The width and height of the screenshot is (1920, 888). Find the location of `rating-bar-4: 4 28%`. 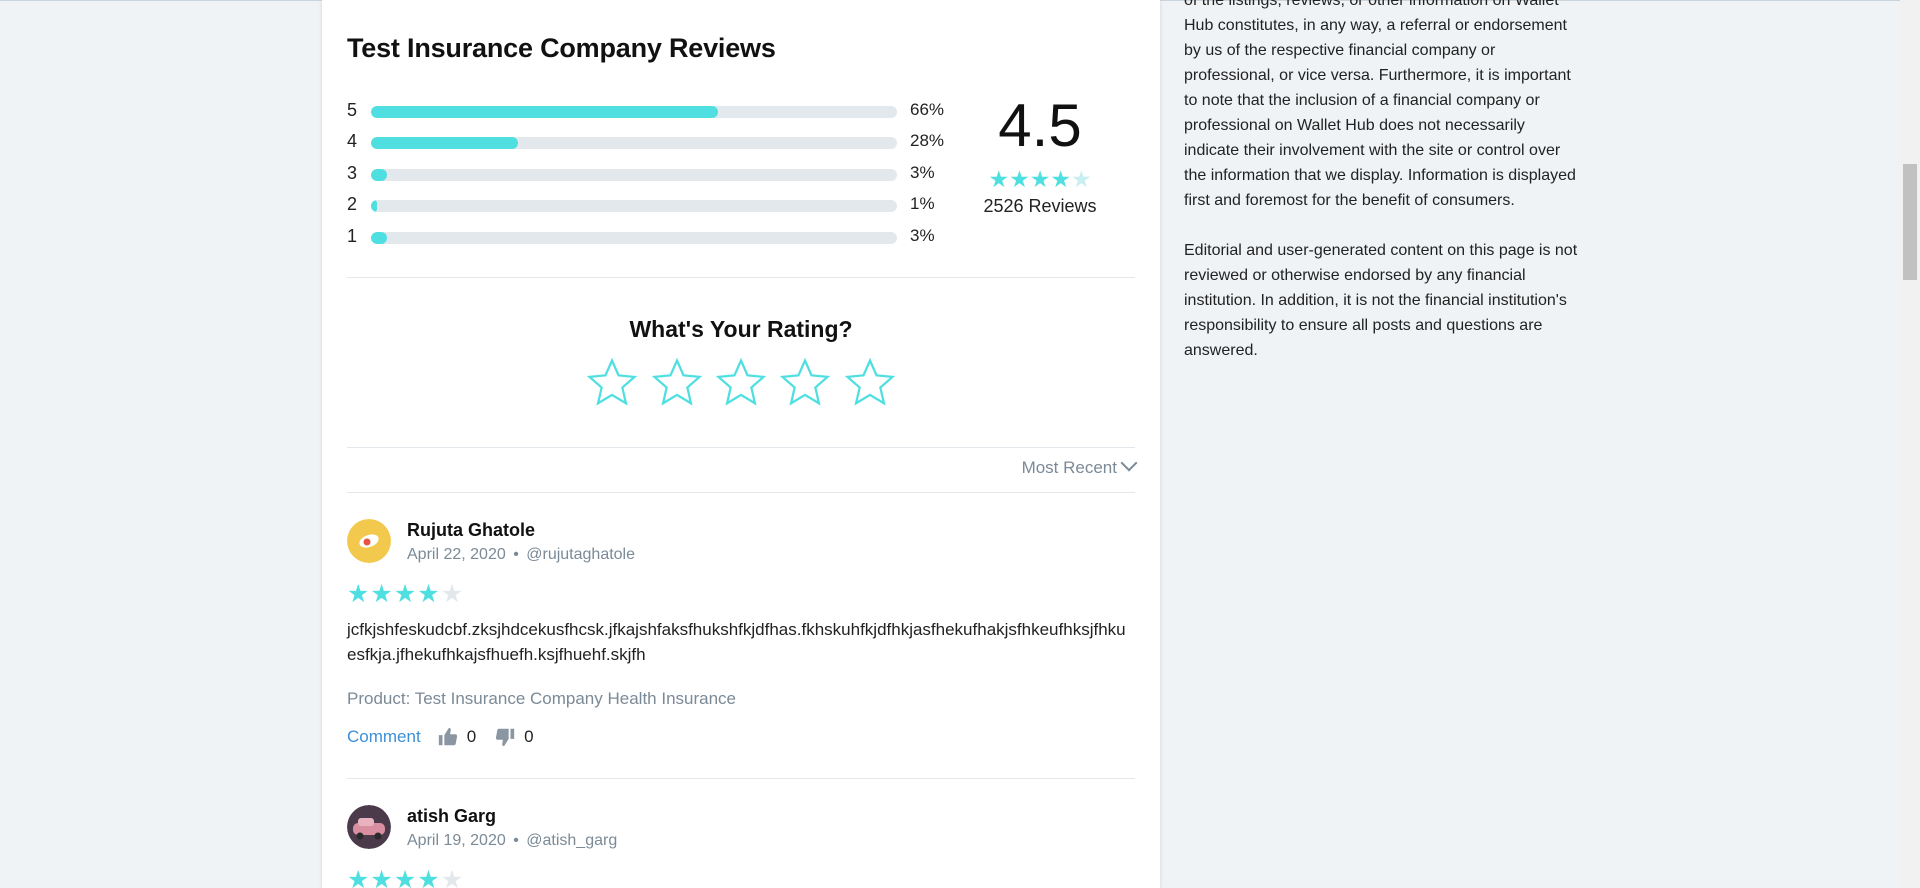

rating-bar-4: 4 28% is located at coordinates (662, 142).